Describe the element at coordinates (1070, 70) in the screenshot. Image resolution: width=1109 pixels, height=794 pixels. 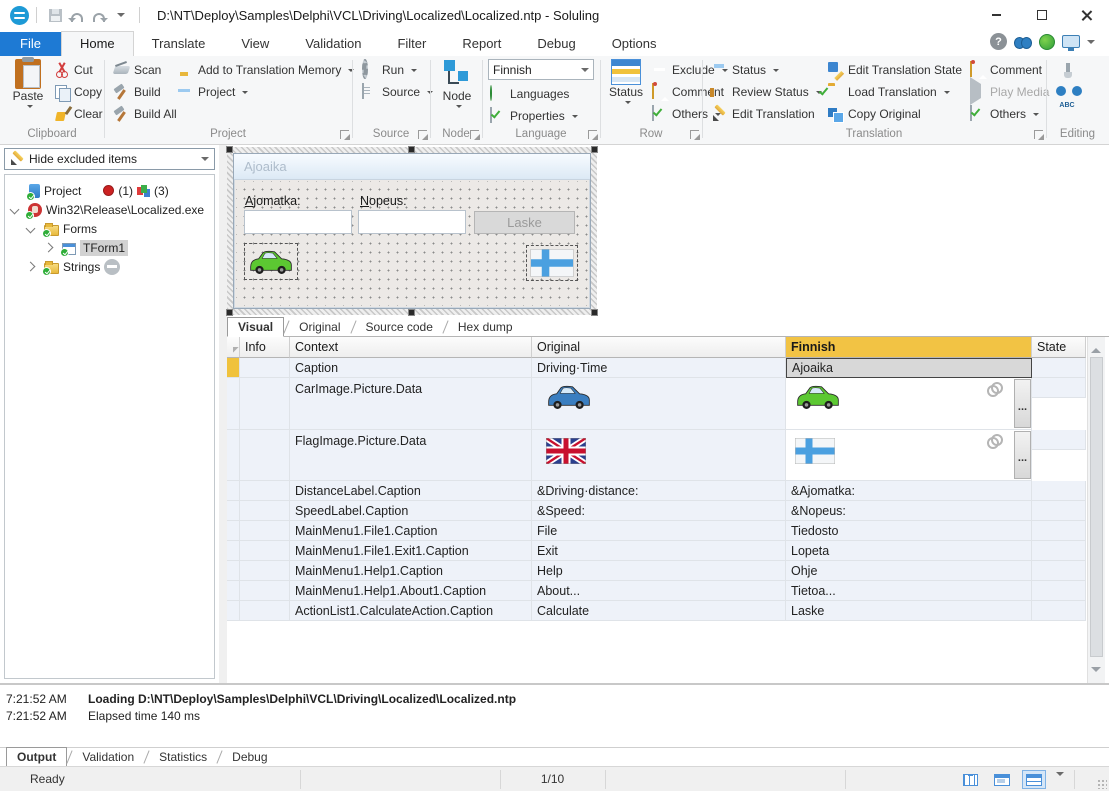
I see `editing-brush-button` at that location.